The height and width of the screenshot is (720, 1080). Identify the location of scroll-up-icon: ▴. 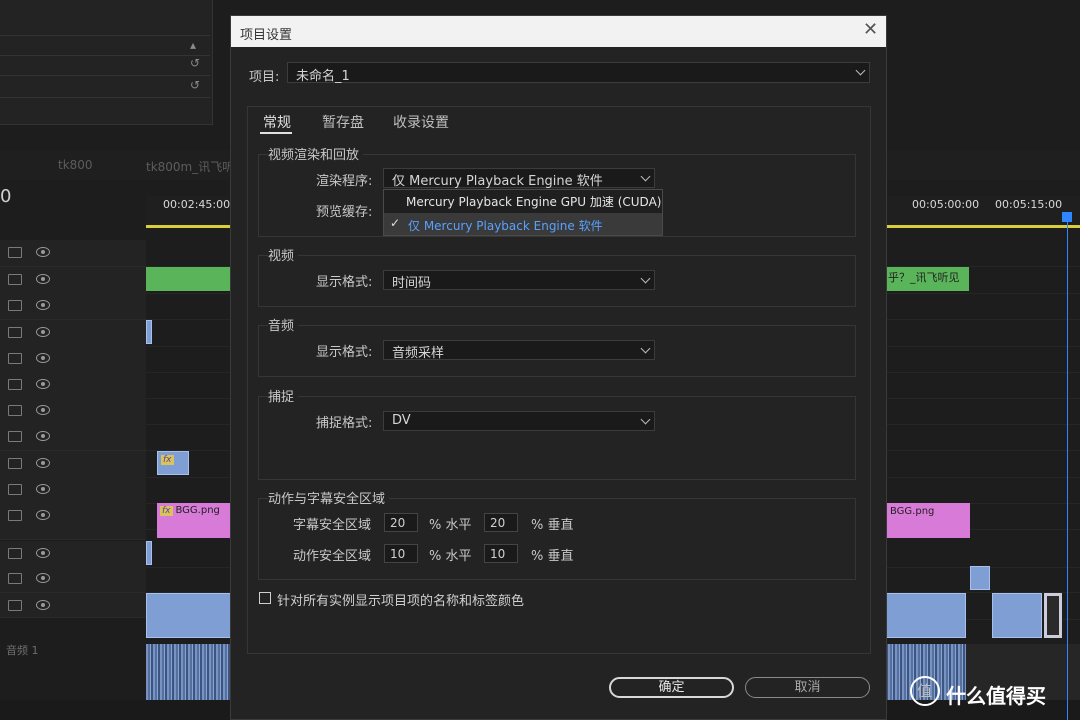
(193, 45).